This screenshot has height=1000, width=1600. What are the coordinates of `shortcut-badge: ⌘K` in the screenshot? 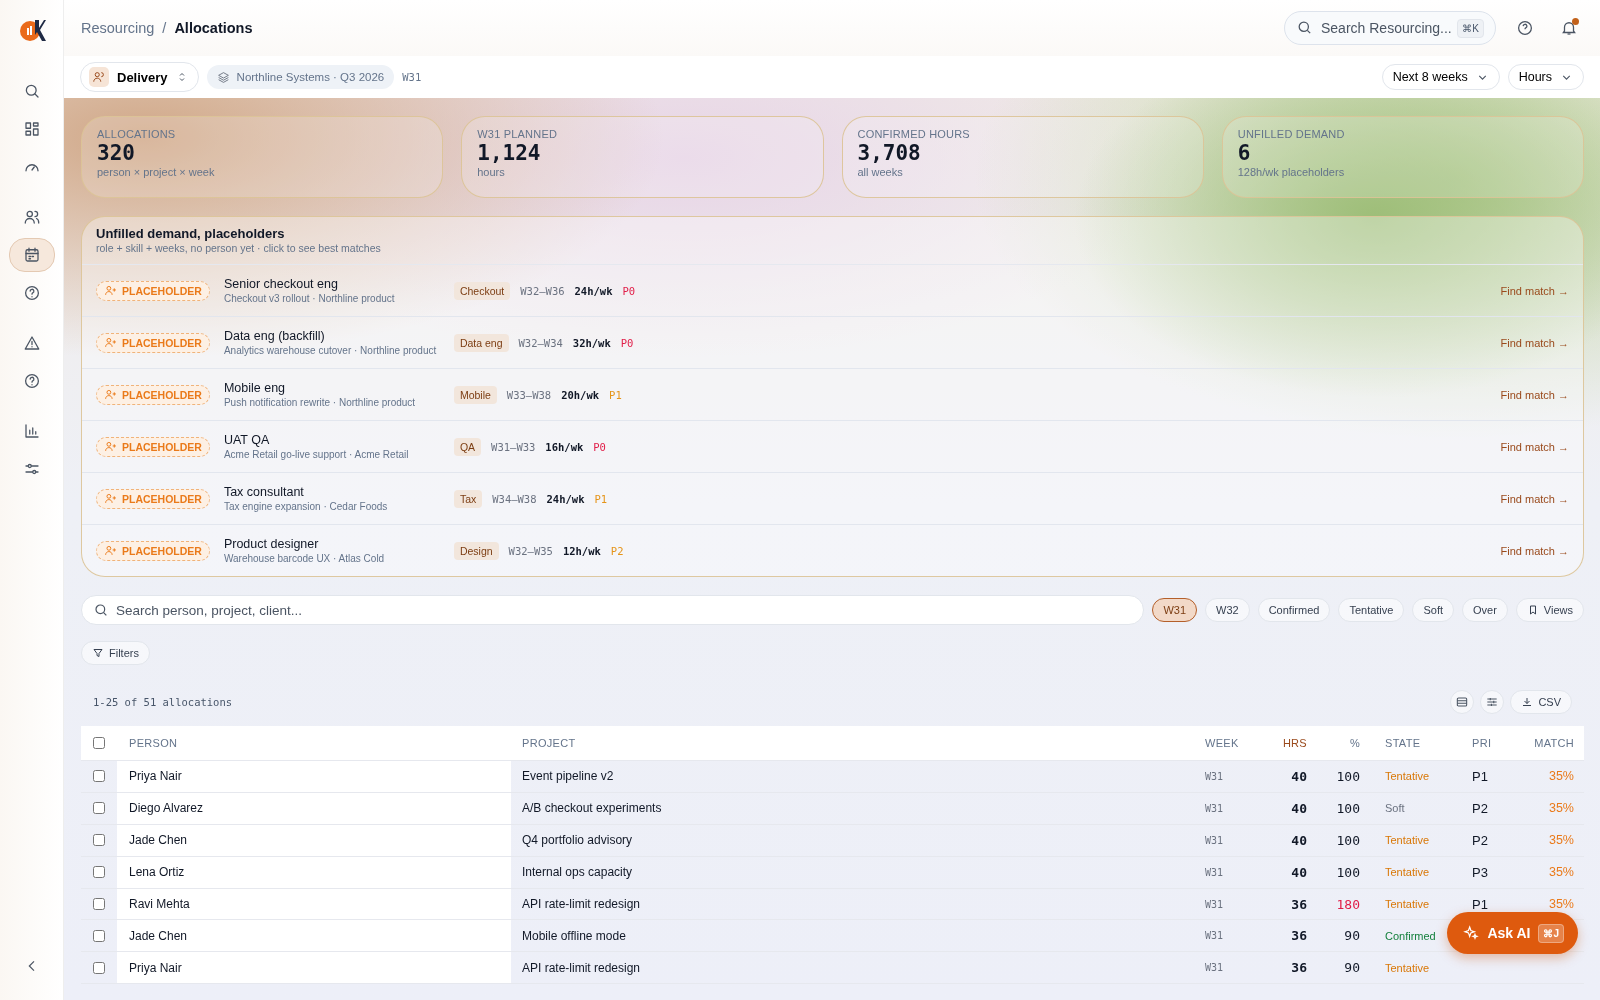 It's located at (1470, 28).